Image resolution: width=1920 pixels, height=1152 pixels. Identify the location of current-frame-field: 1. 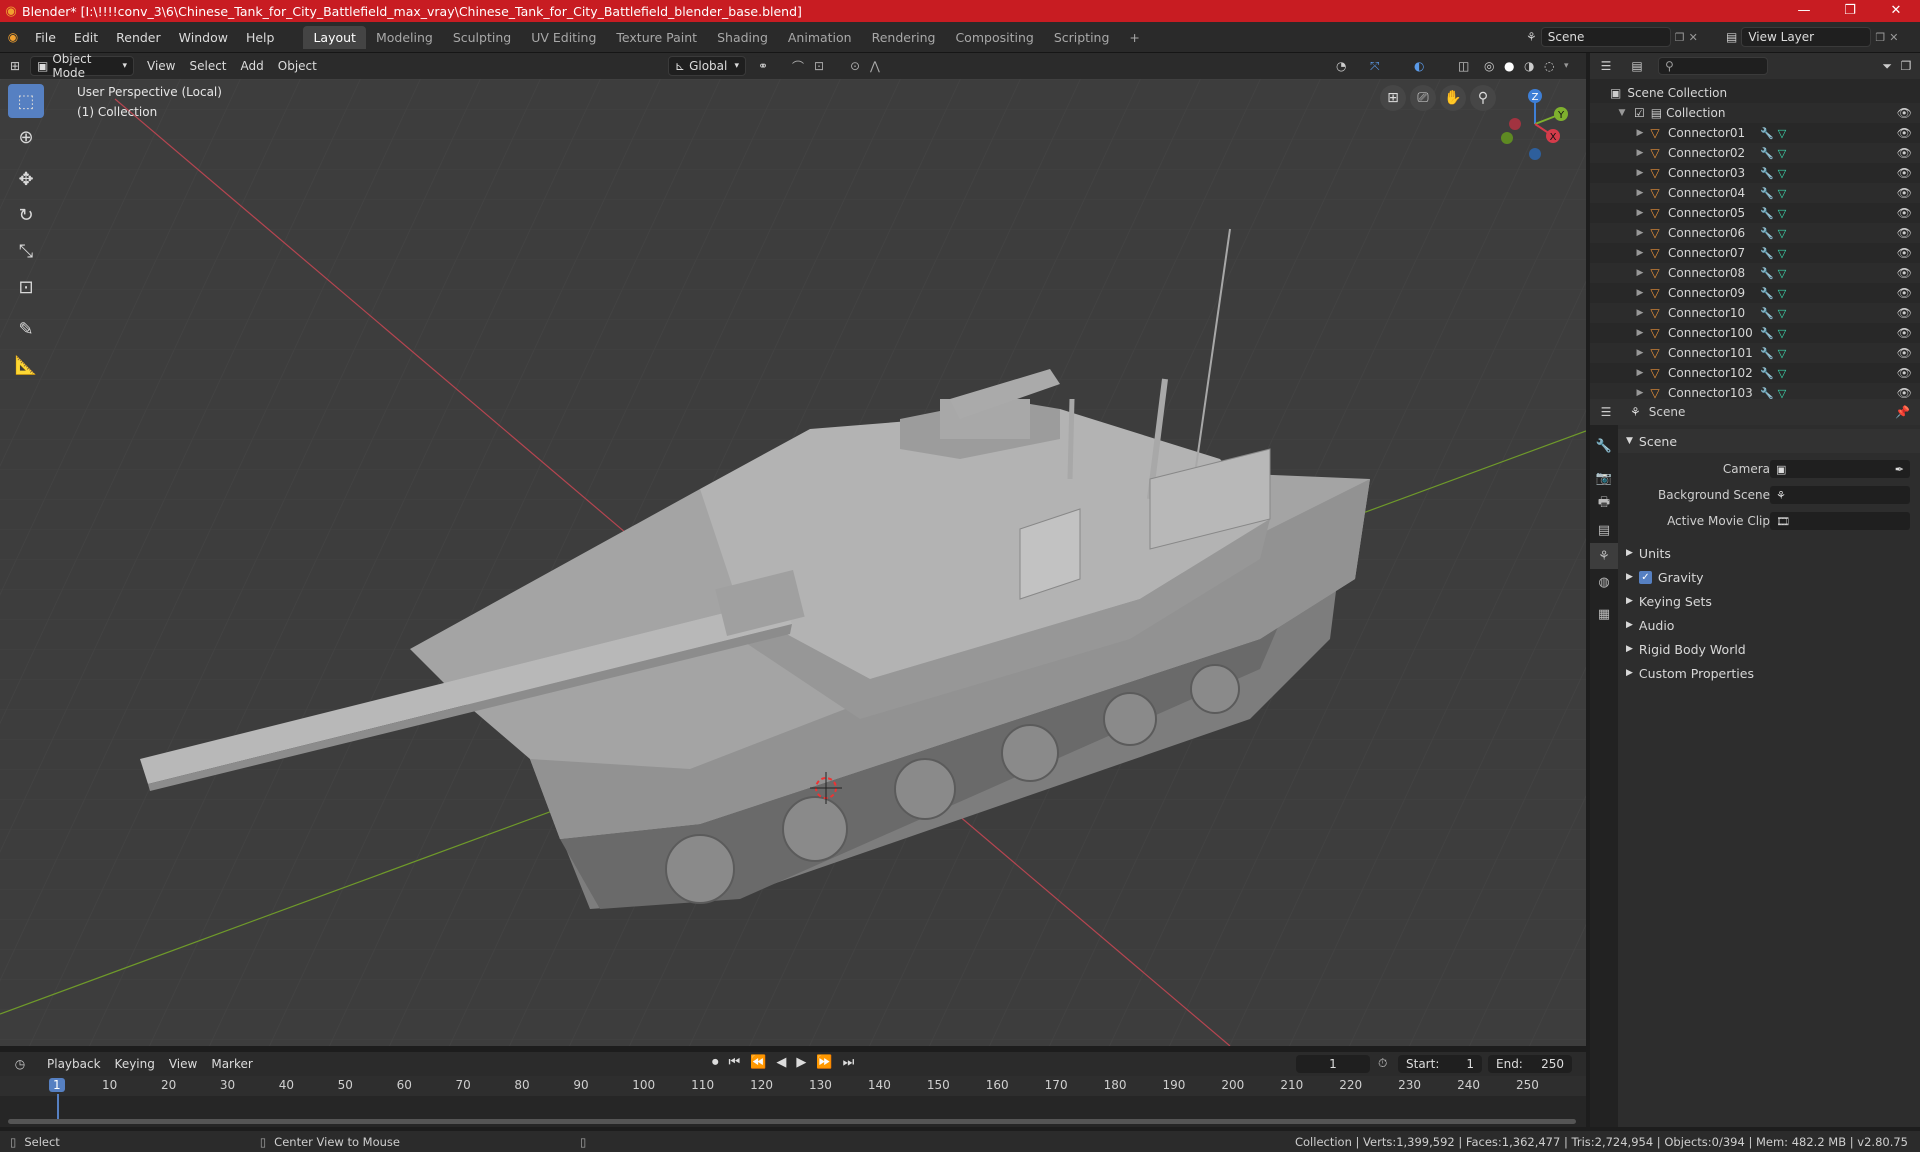
(1333, 1064).